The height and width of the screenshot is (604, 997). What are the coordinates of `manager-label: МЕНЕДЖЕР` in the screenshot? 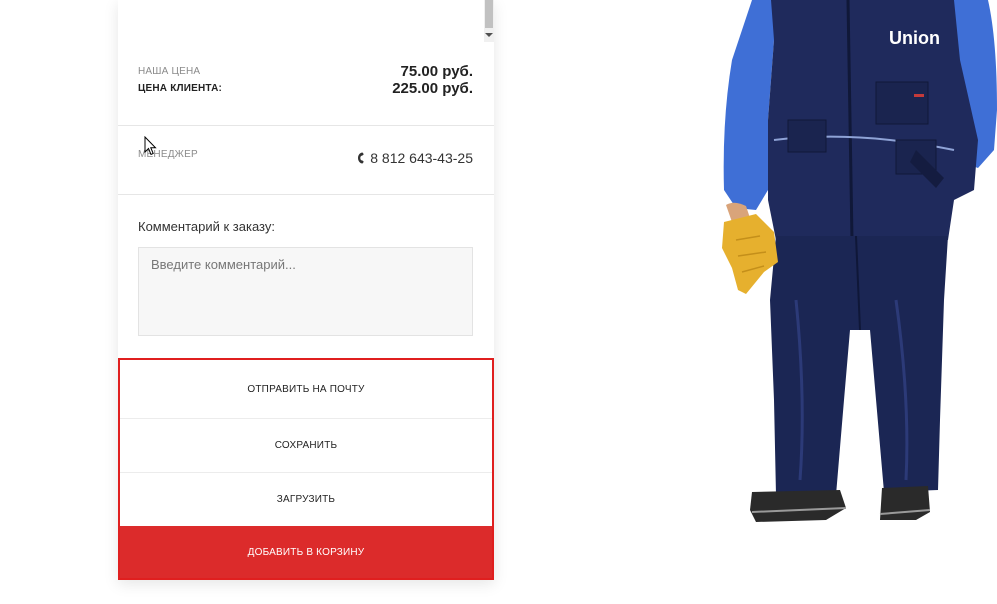 It's located at (168, 154).